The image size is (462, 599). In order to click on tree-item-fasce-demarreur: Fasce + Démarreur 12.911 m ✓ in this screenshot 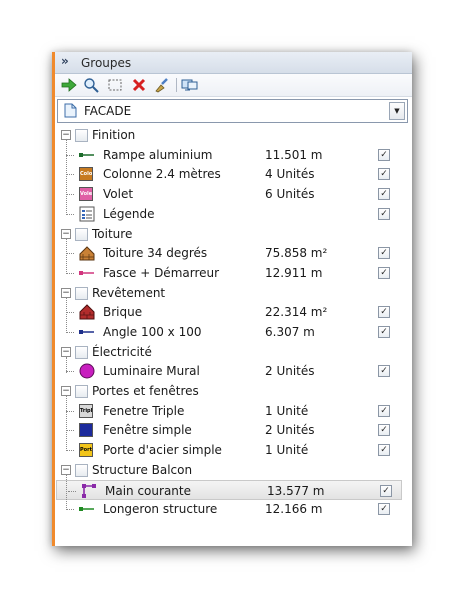, I will do `click(233, 273)`.